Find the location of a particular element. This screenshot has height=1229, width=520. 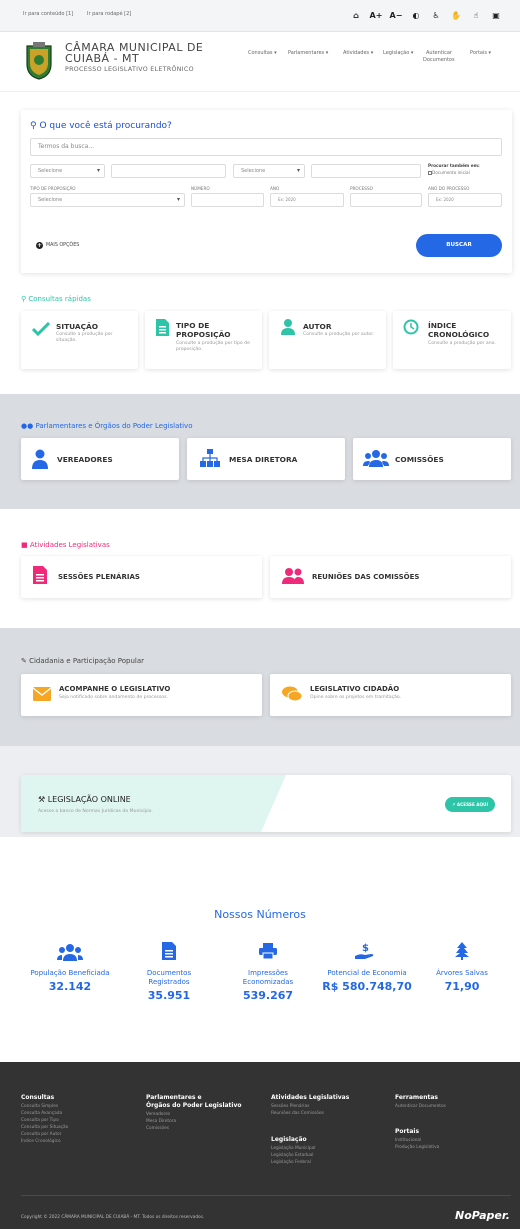

footer-link: Sessões Plenárias is located at coordinates (290, 1107).